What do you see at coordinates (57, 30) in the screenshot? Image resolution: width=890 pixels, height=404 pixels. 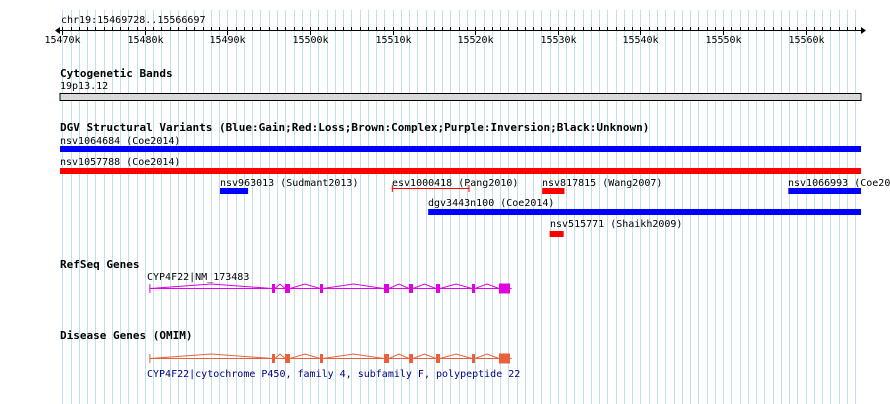 I see `ruler-left-arrow` at bounding box center [57, 30].